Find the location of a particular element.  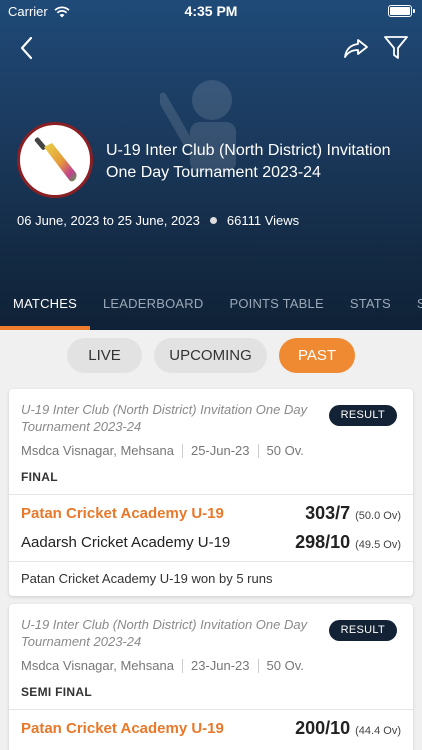

tournament-logo is located at coordinates (55, 160).